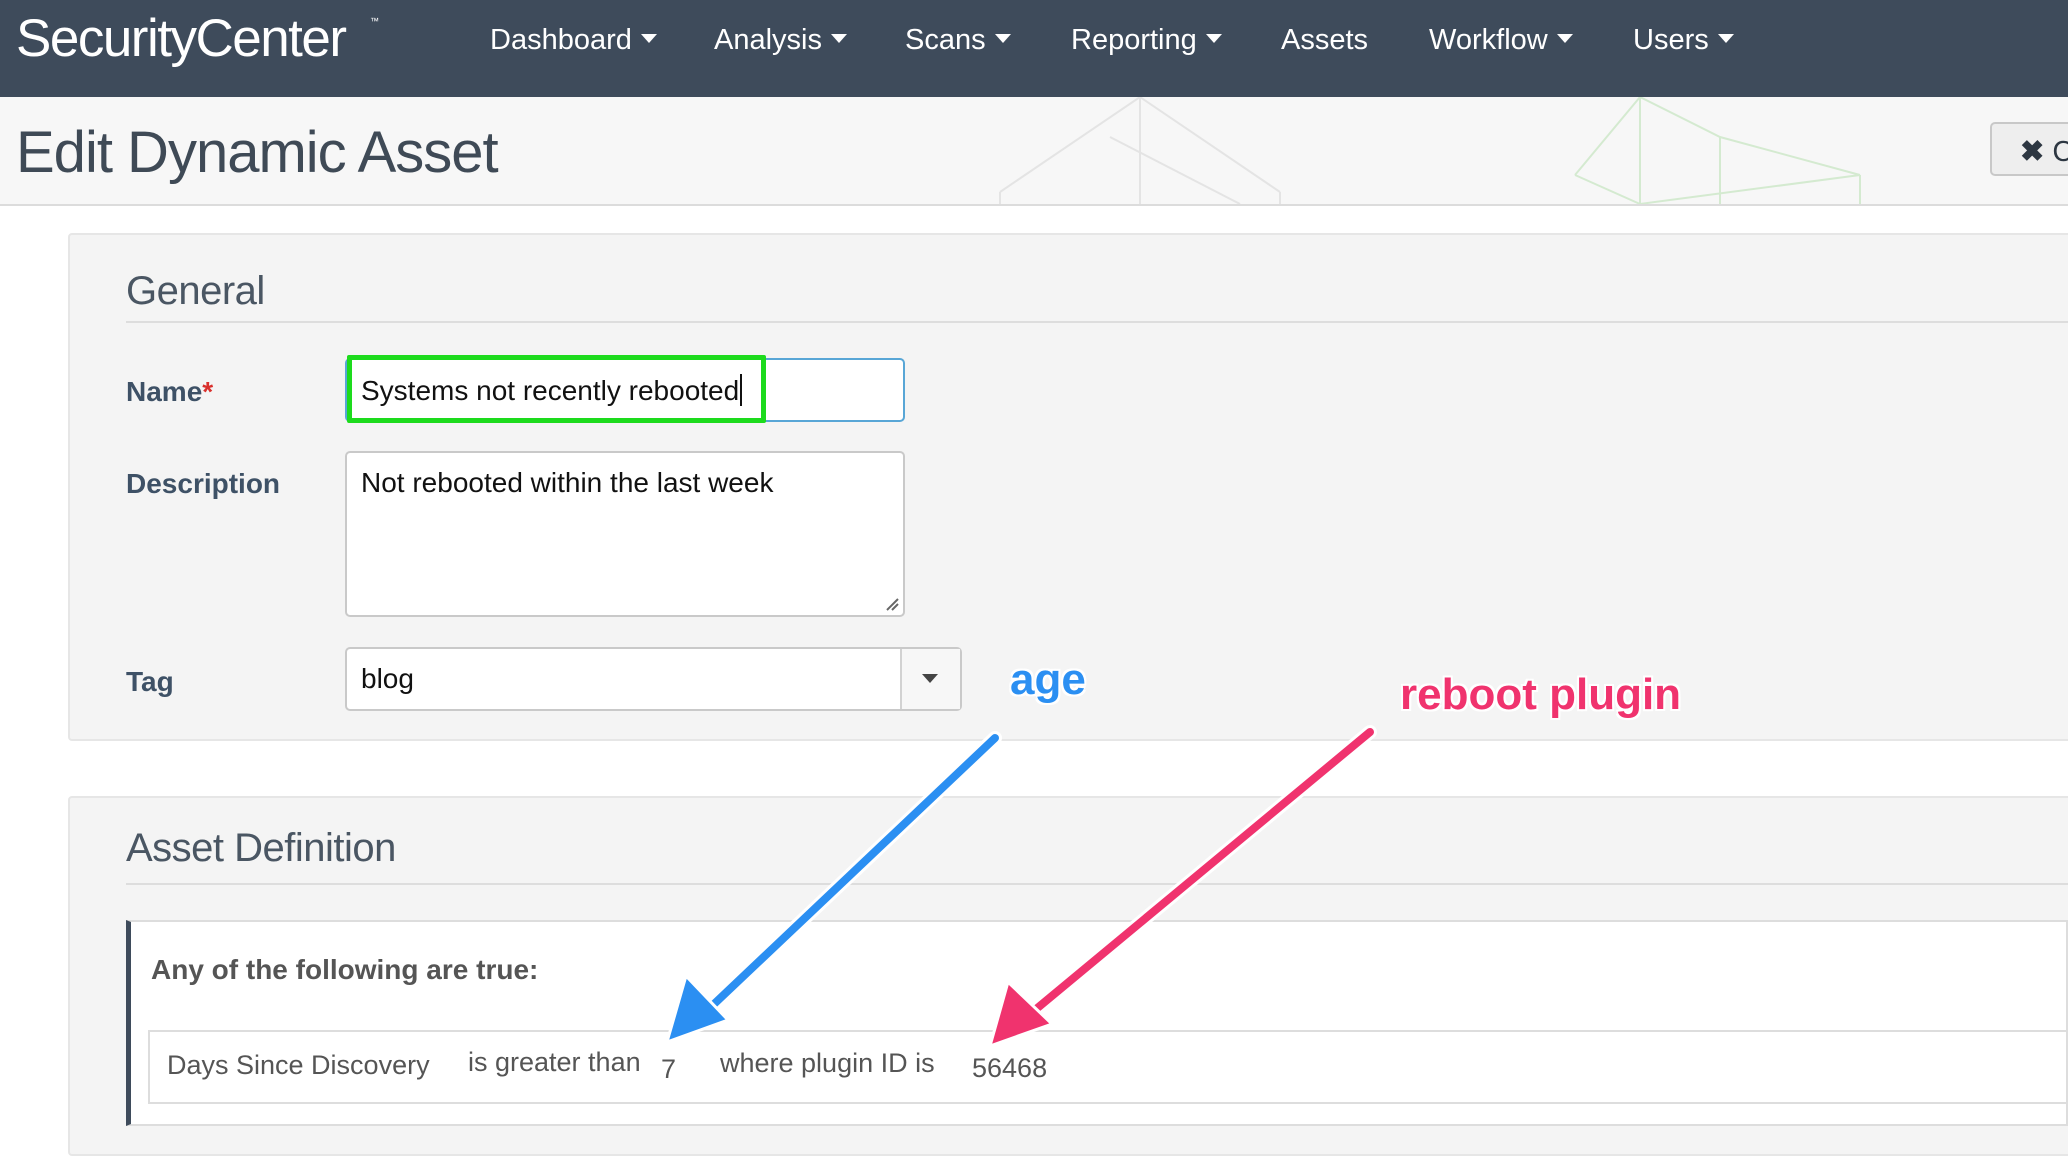 The height and width of the screenshot is (1156, 2068). What do you see at coordinates (208, 391) in the screenshot?
I see `required-marker: *` at bounding box center [208, 391].